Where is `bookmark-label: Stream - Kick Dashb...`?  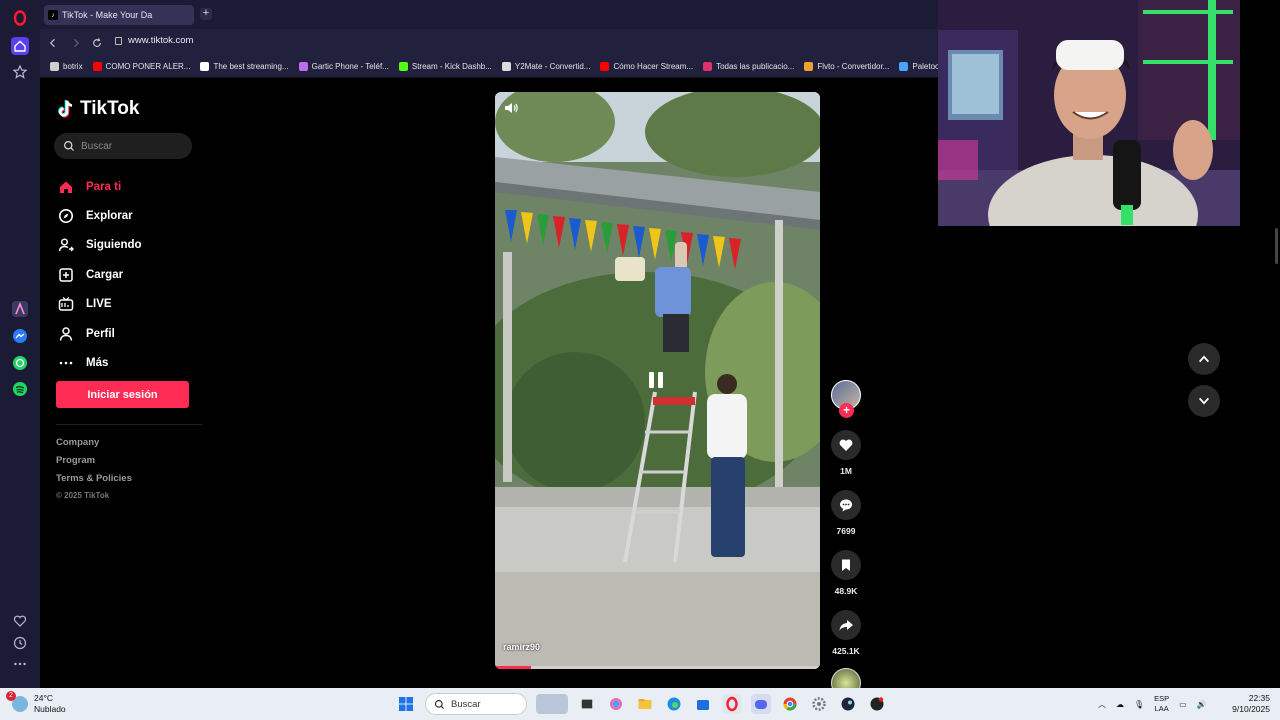
bookmark-label: Stream - Kick Dashb... is located at coordinates (451, 66).